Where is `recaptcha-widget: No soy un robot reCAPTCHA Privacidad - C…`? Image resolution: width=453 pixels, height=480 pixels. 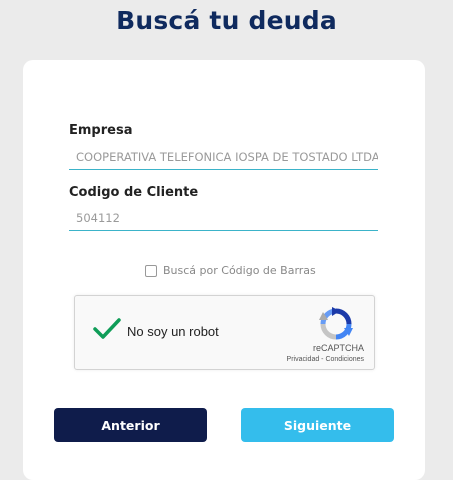
recaptcha-widget: No soy un robot reCAPTCHA Privacidad - C… is located at coordinates (224, 332).